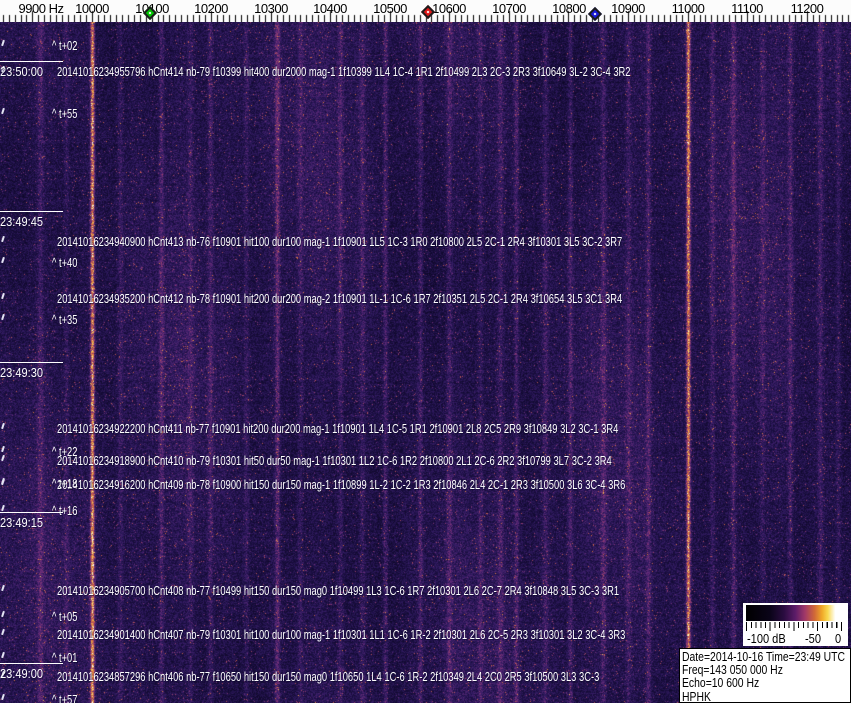 This screenshot has height=703, width=851. What do you see at coordinates (747, 8) in the screenshot?
I see `frequency-tick-label: 11100` at bounding box center [747, 8].